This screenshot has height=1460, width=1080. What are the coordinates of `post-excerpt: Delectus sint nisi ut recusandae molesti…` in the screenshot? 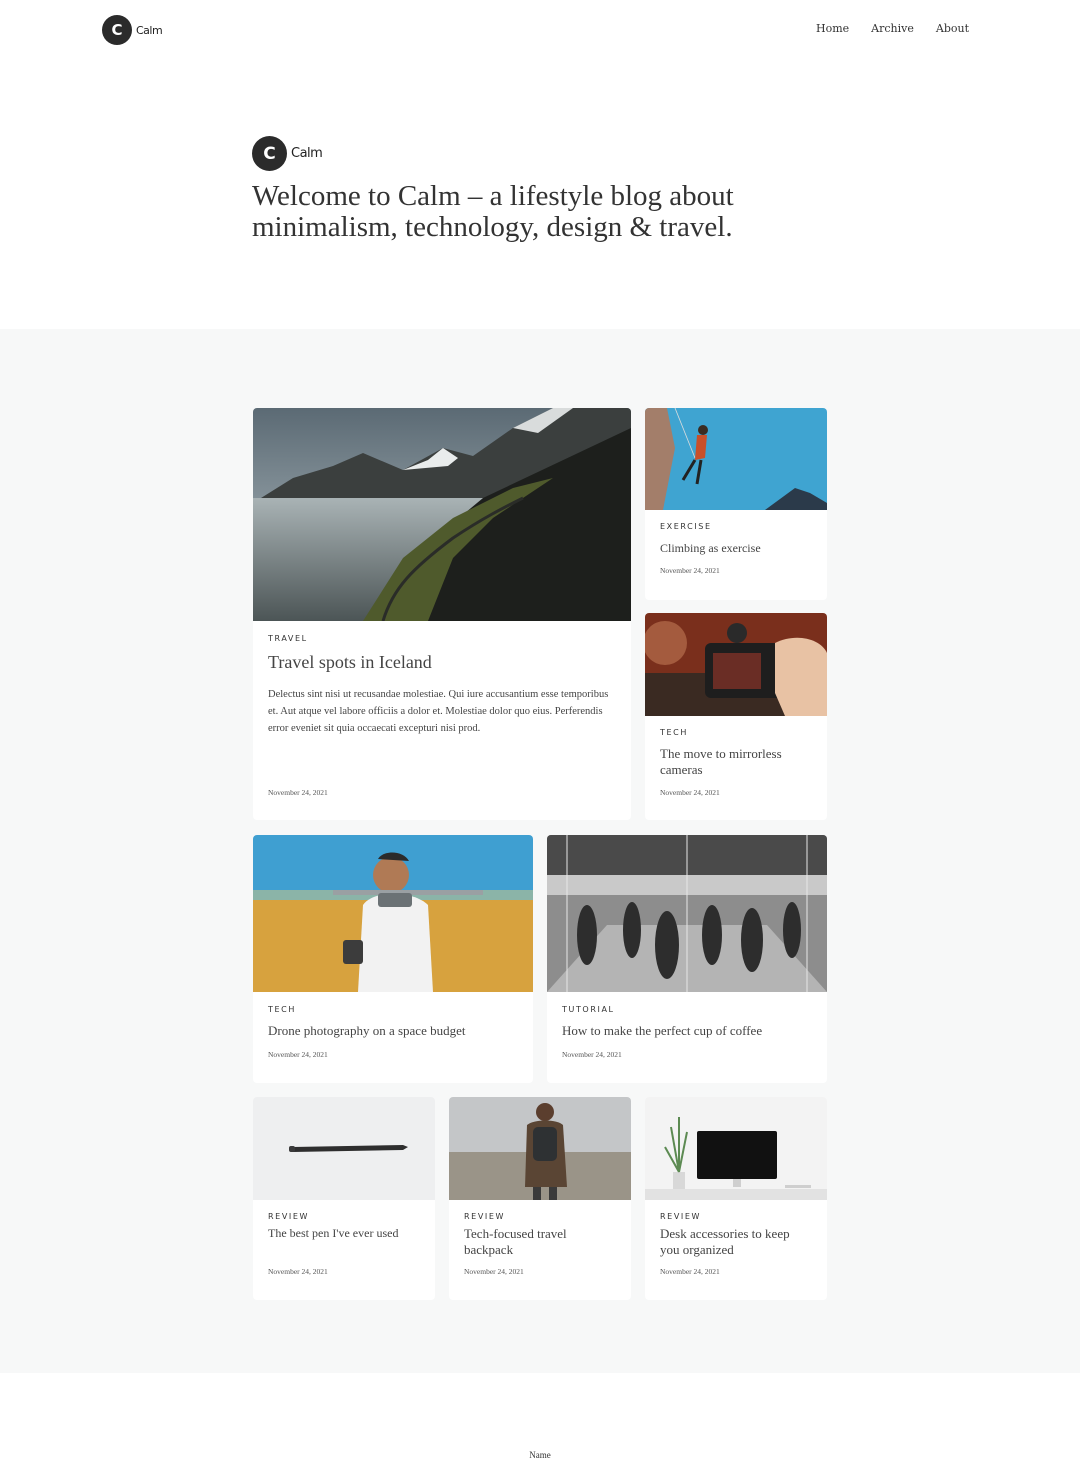 It's located at (438, 711).